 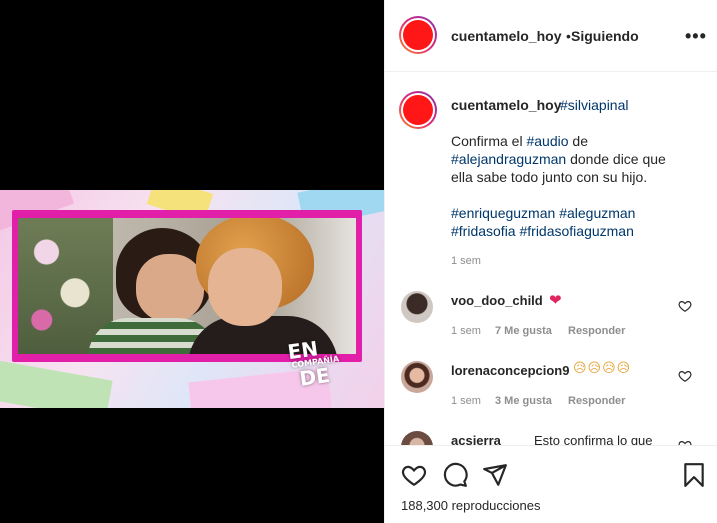 I want to click on actions-bar: 188,300 reproducciones, so click(x=551, y=484).